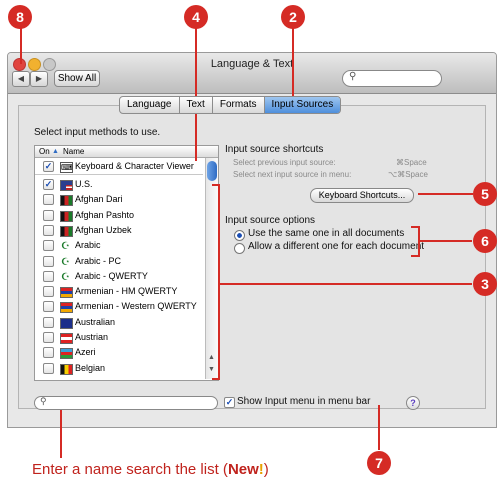 The height and width of the screenshot is (489, 500). I want to click on forward-button: ▶, so click(39, 79).